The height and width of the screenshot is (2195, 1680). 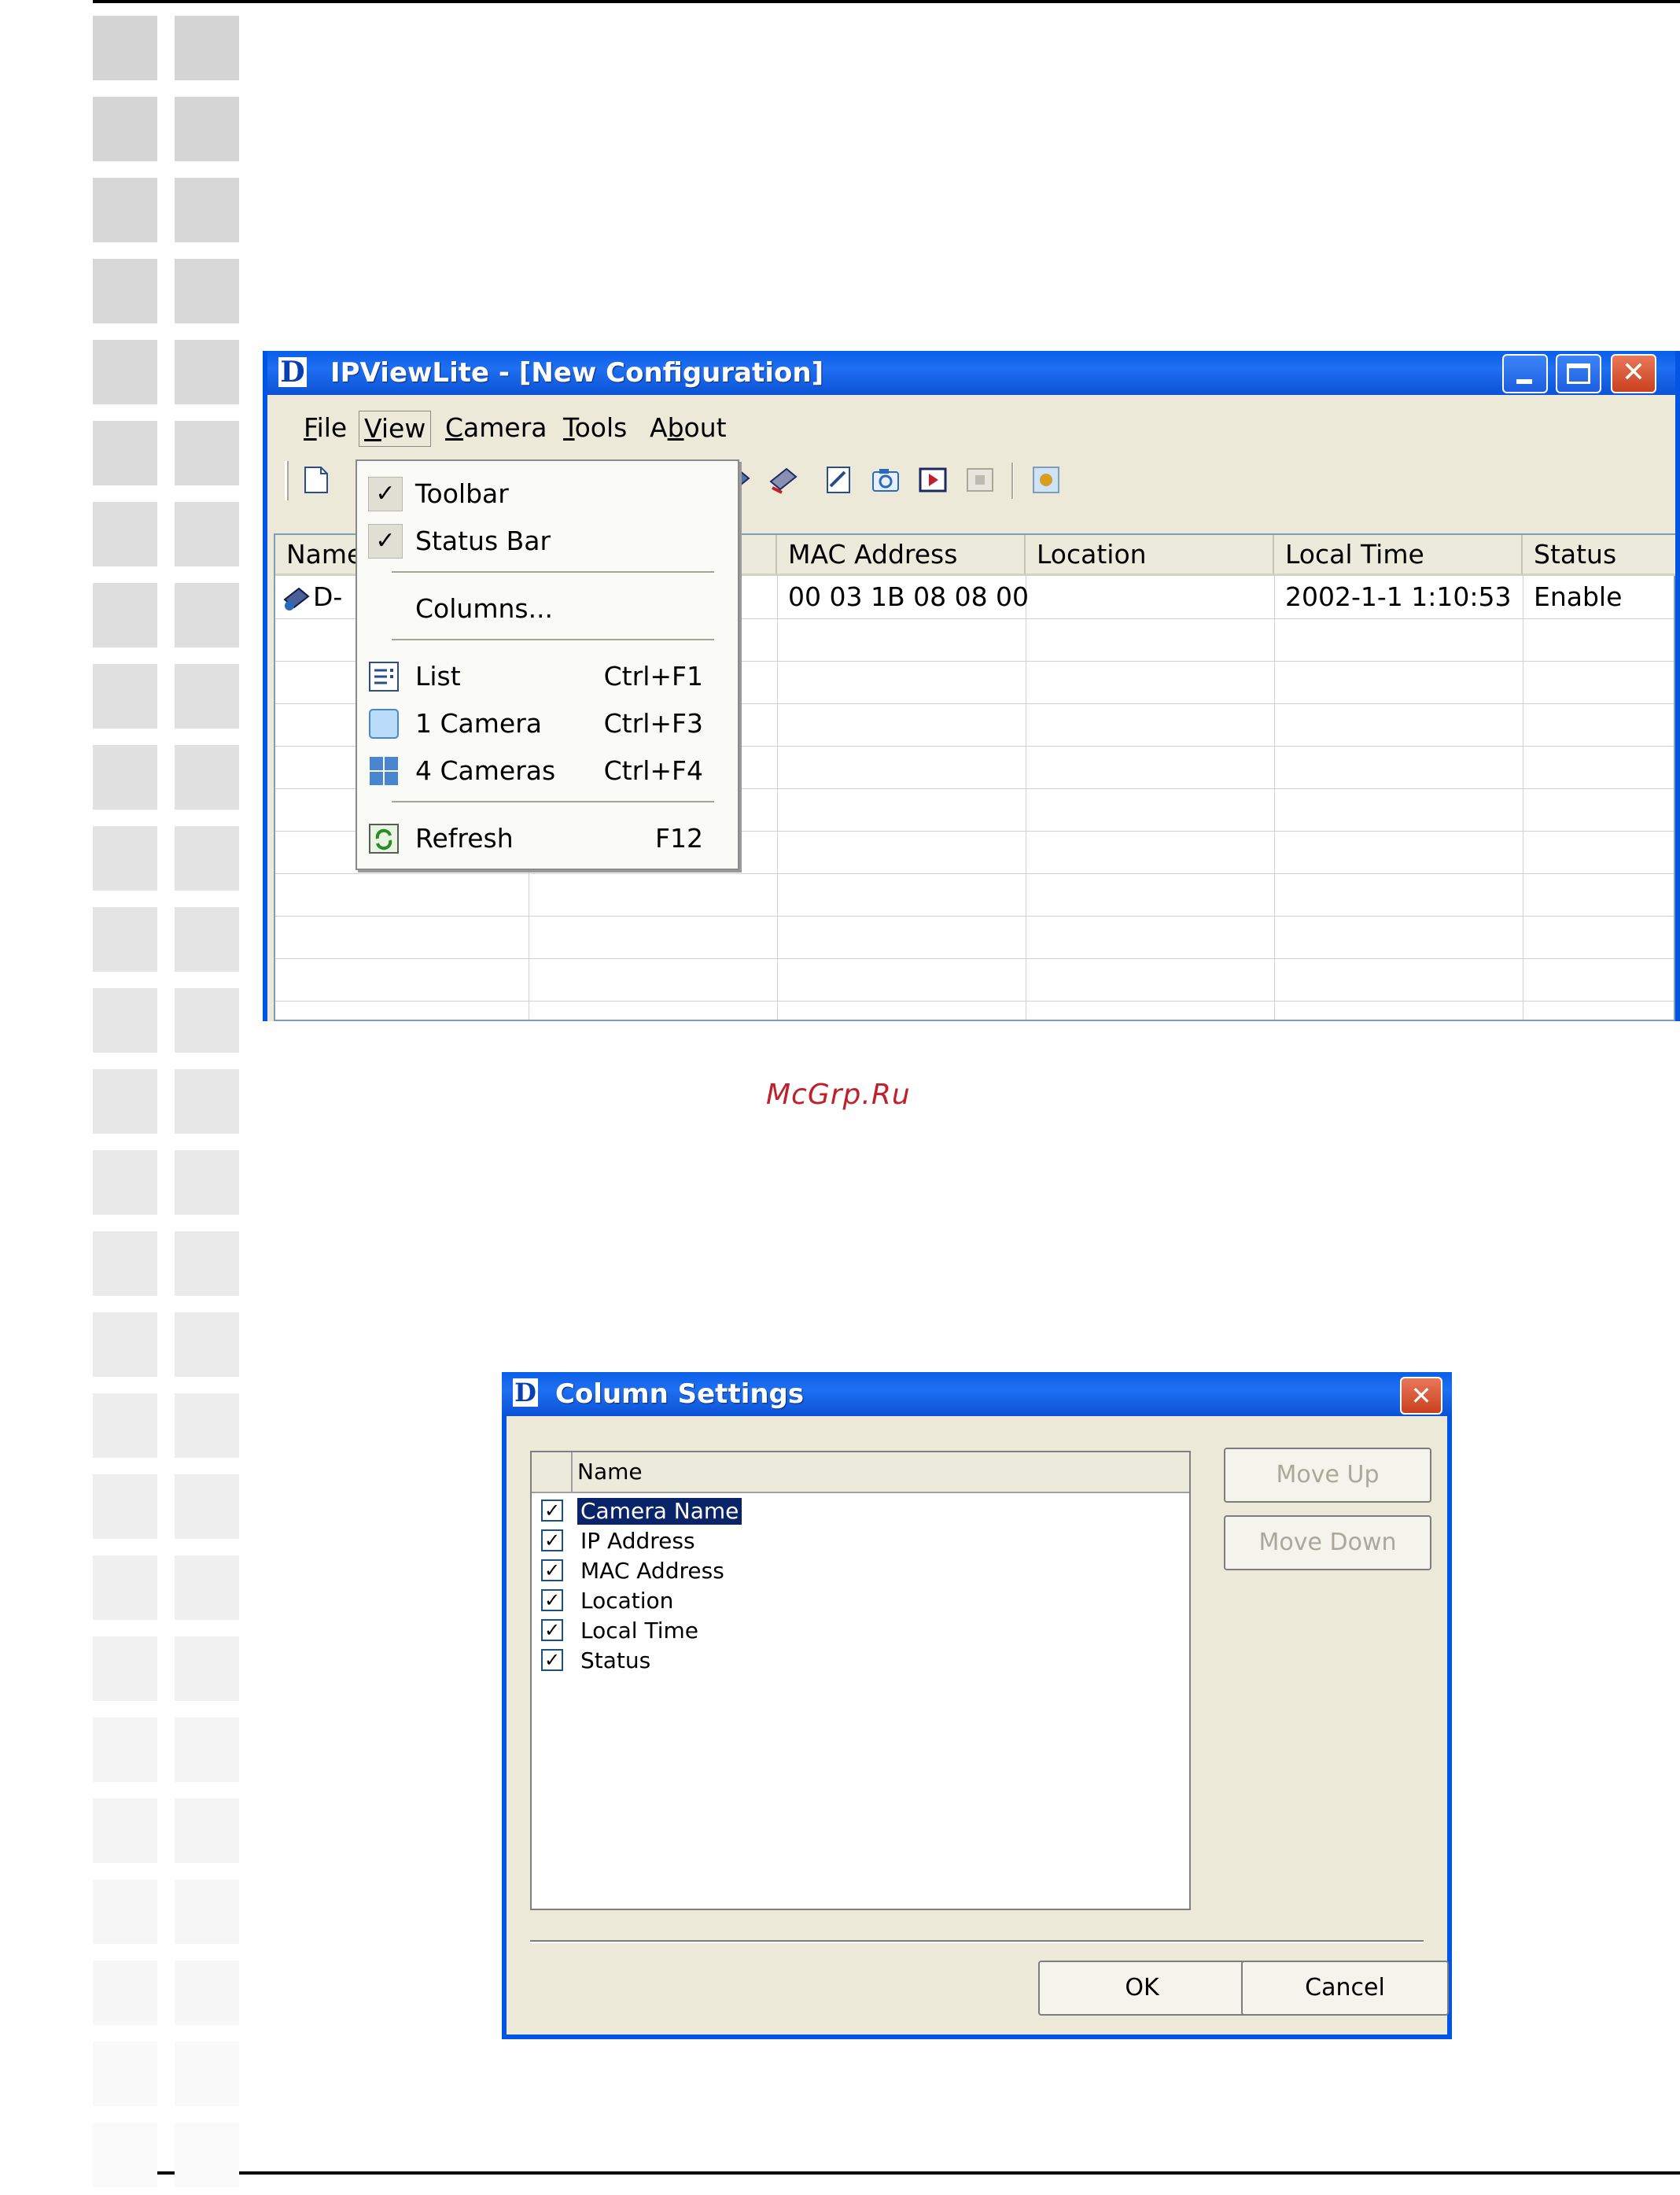 I want to click on list-item: ✓ MAC Address, so click(x=860, y=1571).